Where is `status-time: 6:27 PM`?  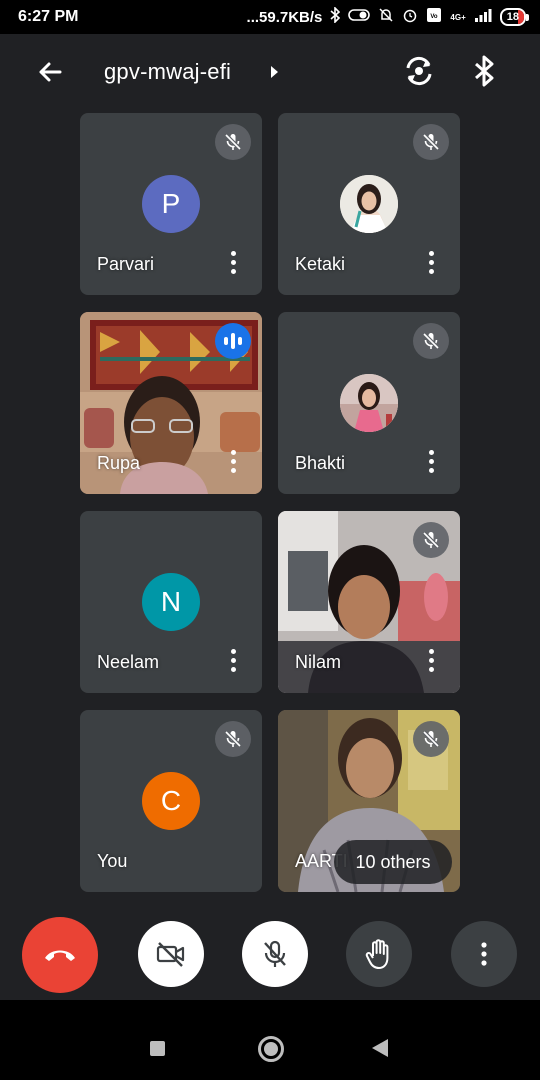 status-time: 6:27 PM is located at coordinates (48, 16).